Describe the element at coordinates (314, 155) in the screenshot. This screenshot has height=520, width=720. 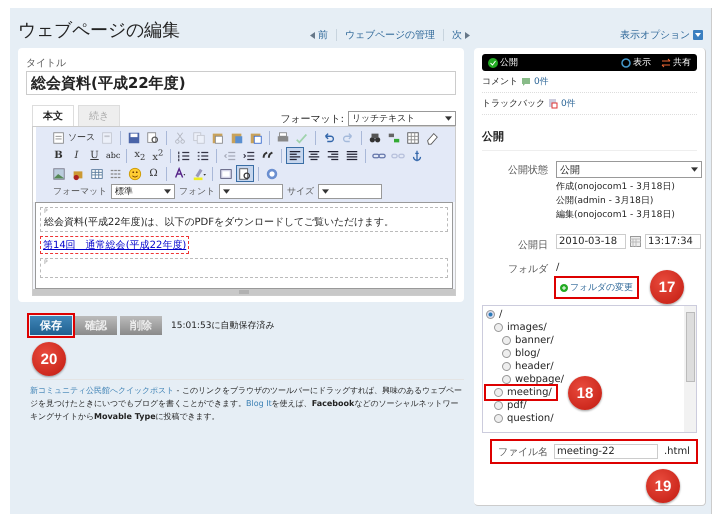
I see `align-center-icon` at that location.